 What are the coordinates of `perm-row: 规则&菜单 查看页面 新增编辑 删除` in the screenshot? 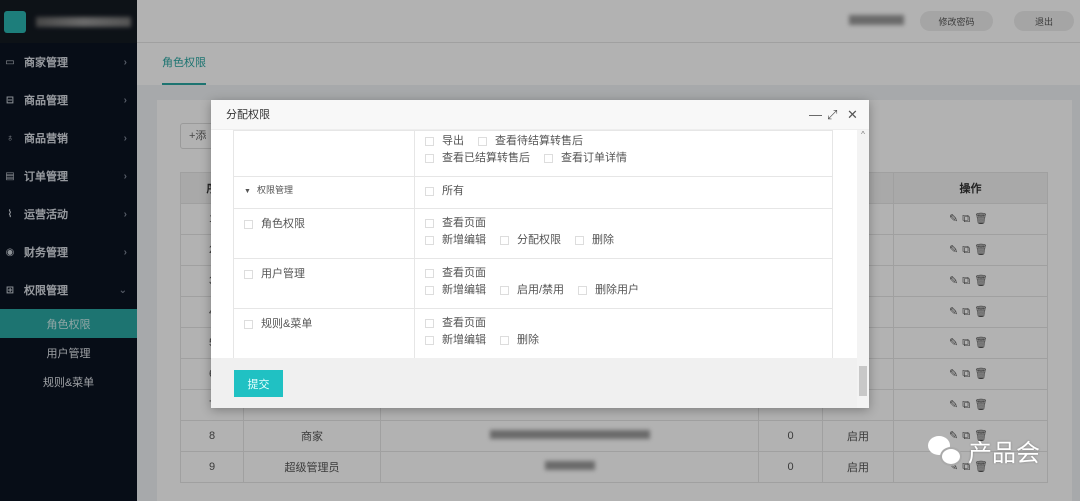 It's located at (533, 333).